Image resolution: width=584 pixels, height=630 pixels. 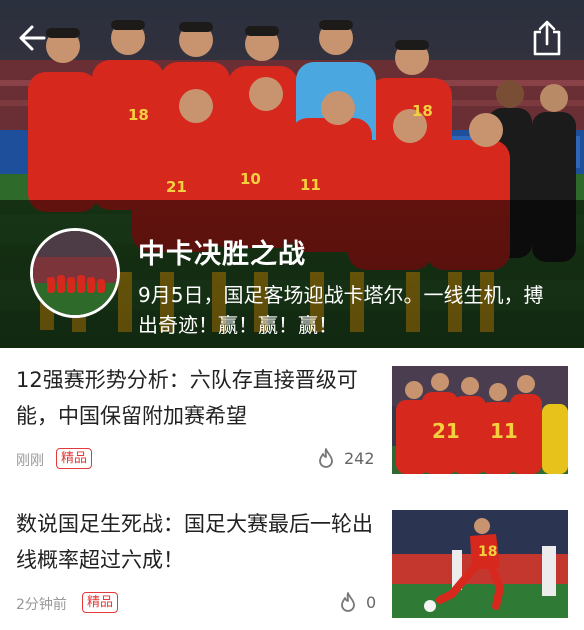 I want to click on news-thumbnail: 21 11, so click(x=480, y=420).